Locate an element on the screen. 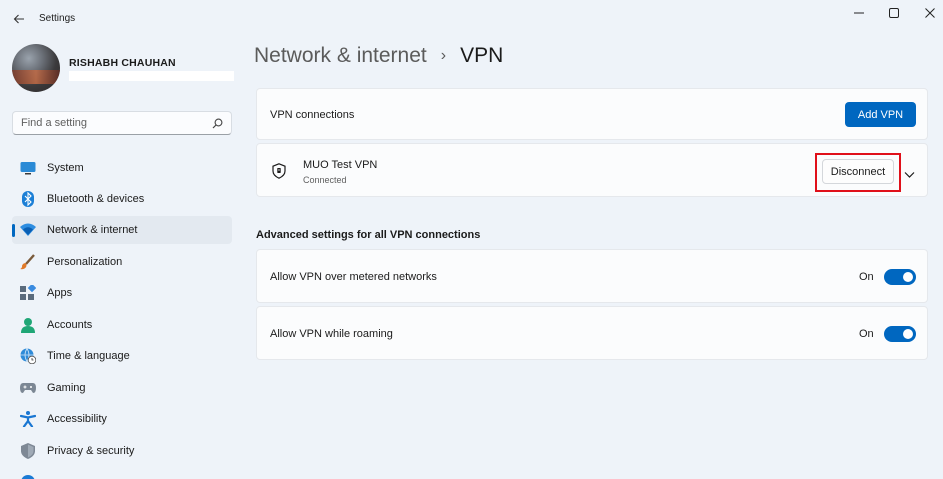 Image resolution: width=943 pixels, height=479 pixels. vpn-shield-icon is located at coordinates (279, 173).